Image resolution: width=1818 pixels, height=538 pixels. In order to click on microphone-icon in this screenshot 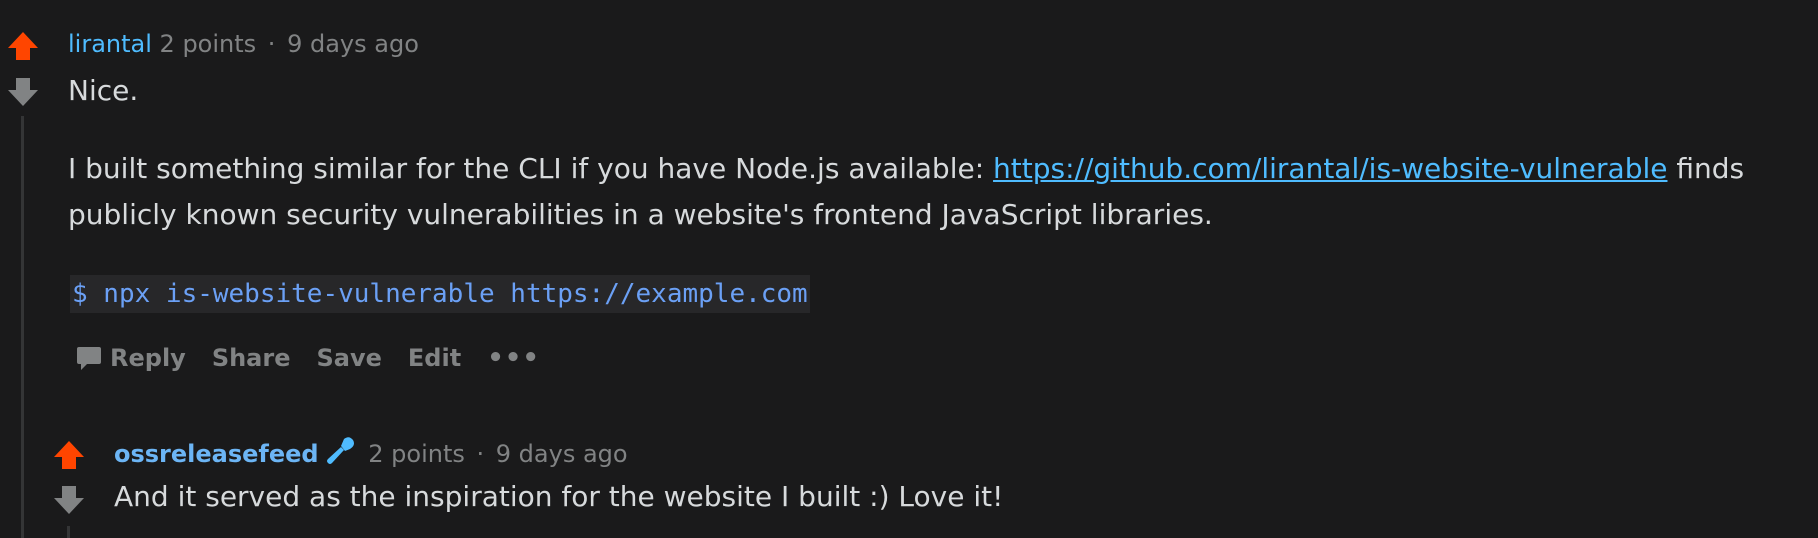, I will do `click(340, 455)`.